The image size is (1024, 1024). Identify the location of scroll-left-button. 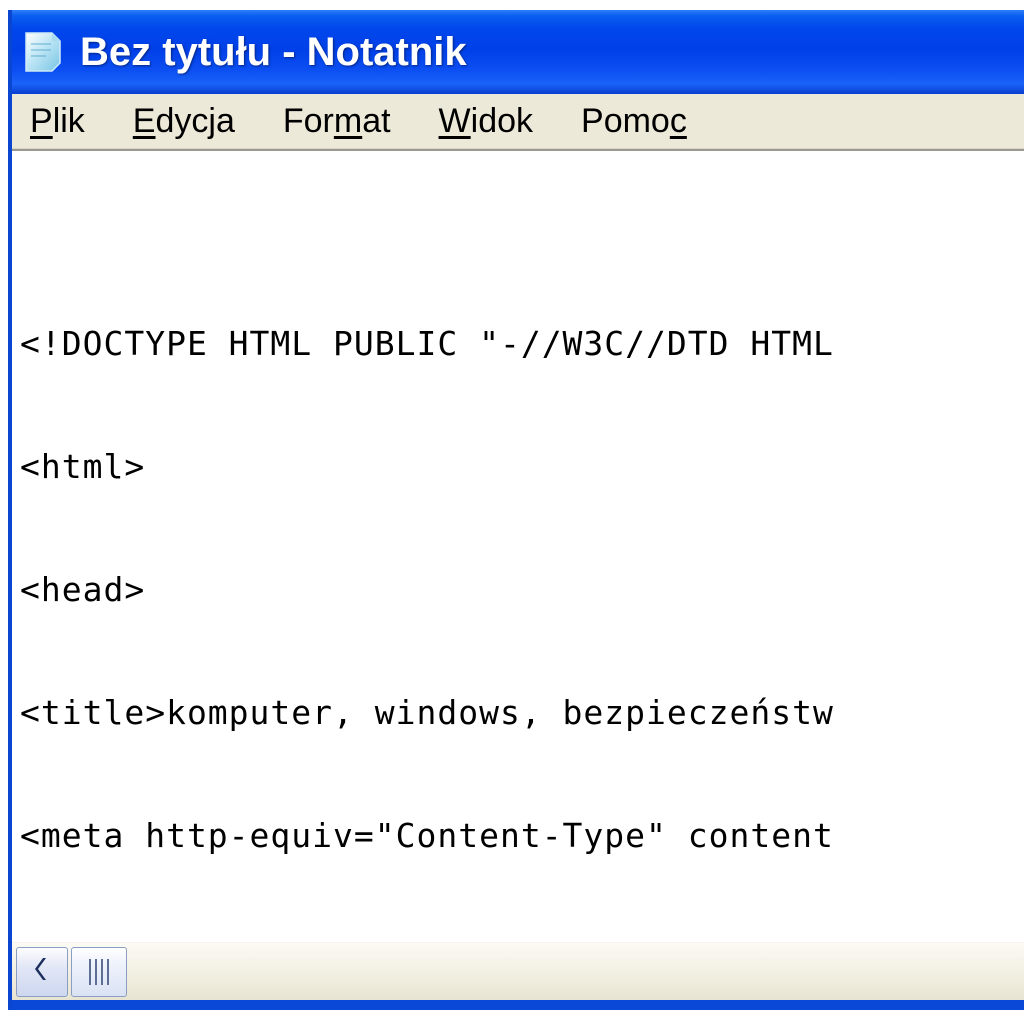
(42, 971).